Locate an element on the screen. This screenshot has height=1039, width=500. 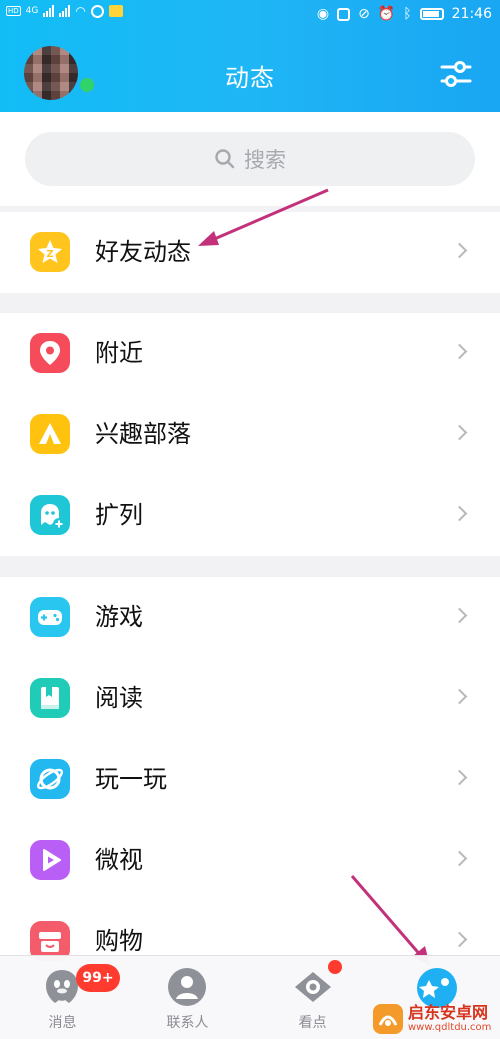
eye-icon is located at coordinates (313, 987).